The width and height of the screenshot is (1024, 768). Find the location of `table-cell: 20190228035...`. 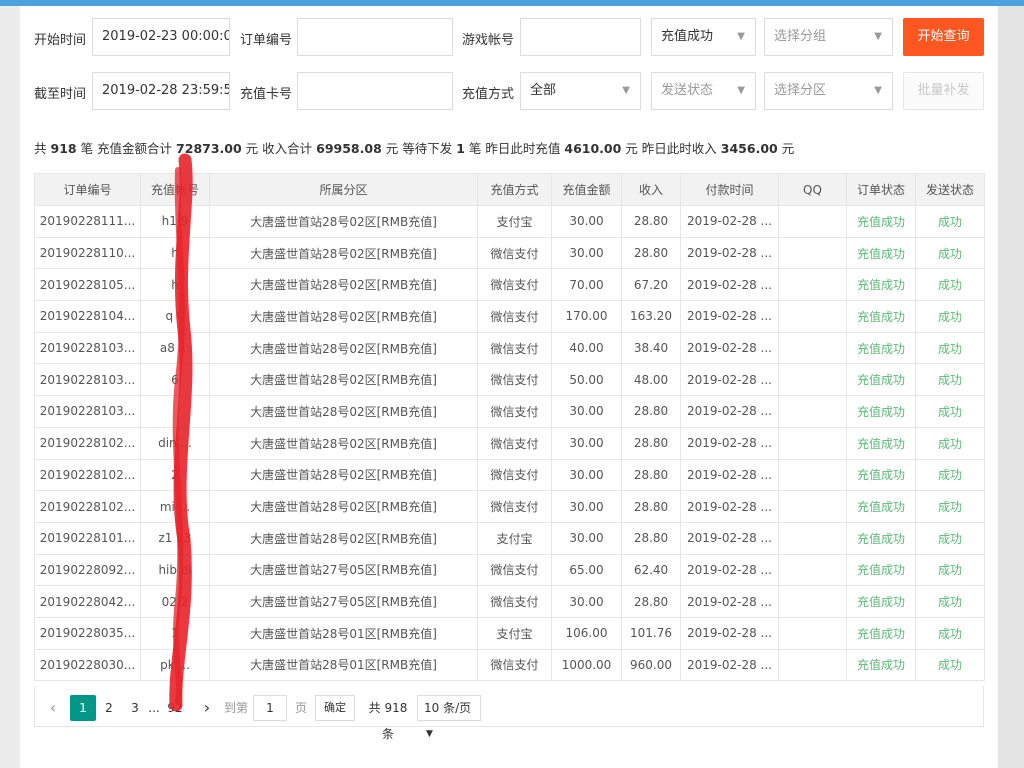

table-cell: 20190228035... is located at coordinates (87, 633).